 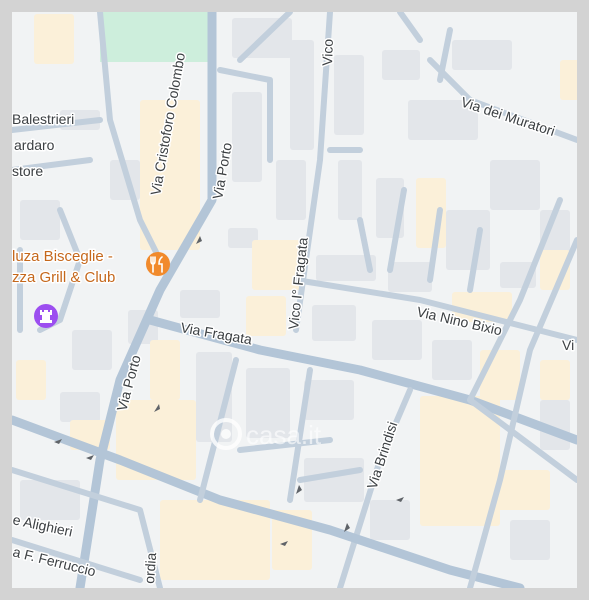 What do you see at coordinates (568, 345) in the screenshot?
I see `street-label-right-edge: Vi` at bounding box center [568, 345].